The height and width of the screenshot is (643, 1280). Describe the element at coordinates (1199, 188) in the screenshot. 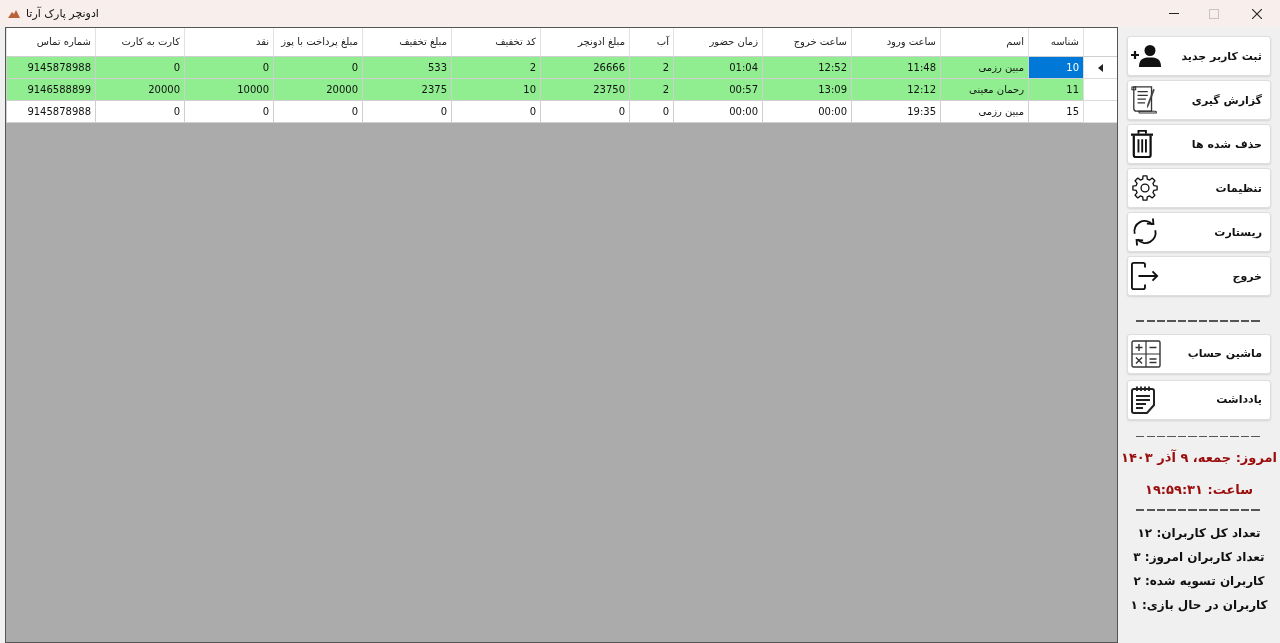

I see `sidebar-button: تنظیمات` at that location.